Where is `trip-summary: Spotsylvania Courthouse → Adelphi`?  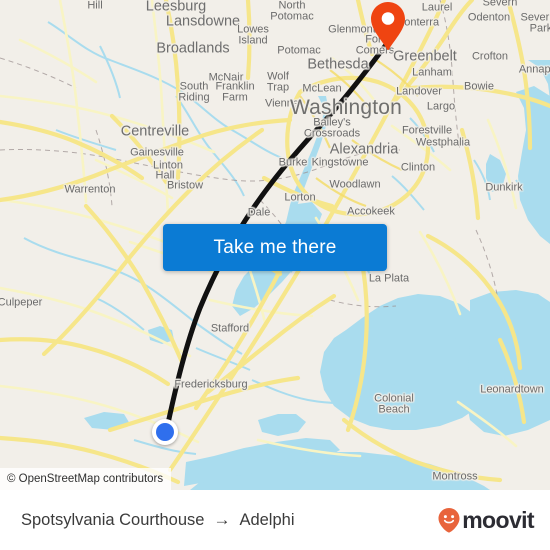
trip-summary: Spotsylvania Courthouse → Adelphi is located at coordinates (158, 520).